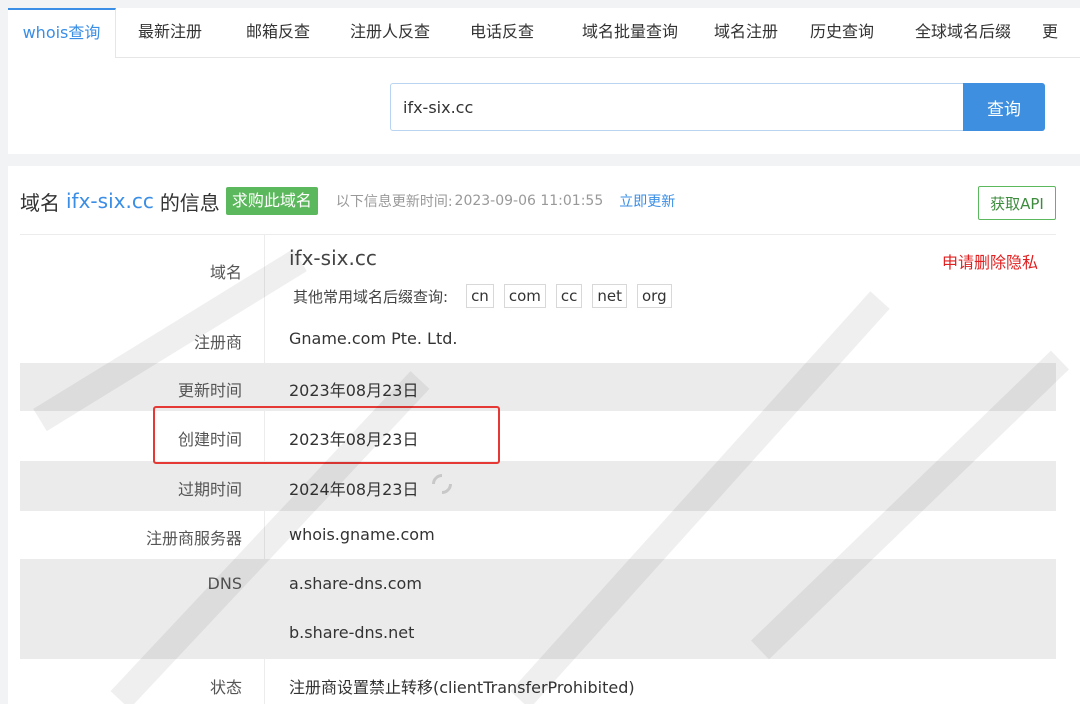 Image resolution: width=1080 pixels, height=704 pixels. I want to click on tab-more: 更, so click(1055, 33).